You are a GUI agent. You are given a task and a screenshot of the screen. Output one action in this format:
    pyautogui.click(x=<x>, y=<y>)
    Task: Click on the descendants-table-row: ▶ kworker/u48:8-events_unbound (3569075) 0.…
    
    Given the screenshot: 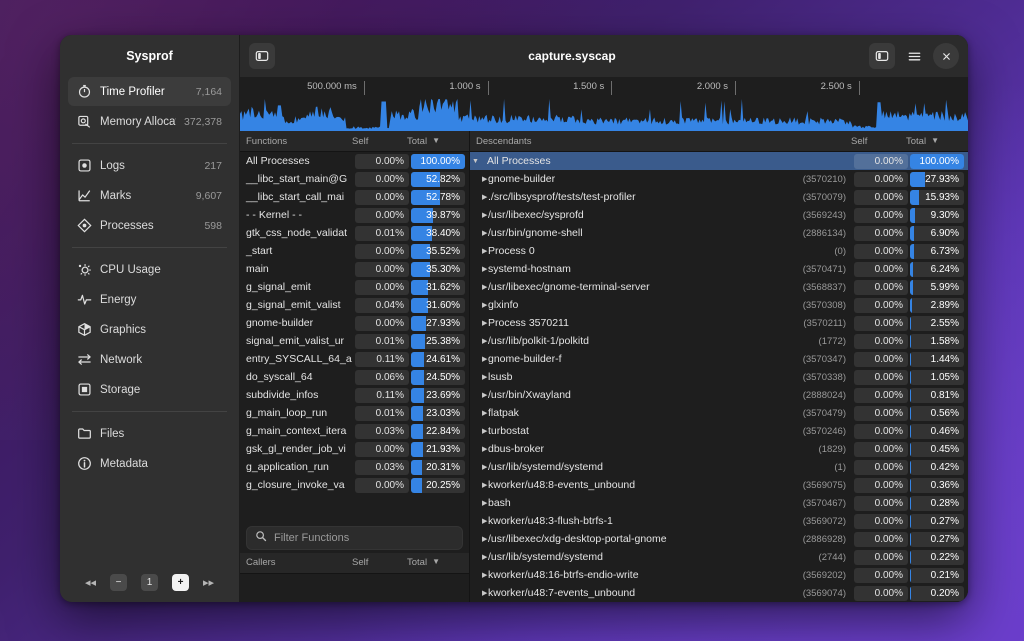 What is the action you would take?
    pyautogui.click(x=719, y=485)
    